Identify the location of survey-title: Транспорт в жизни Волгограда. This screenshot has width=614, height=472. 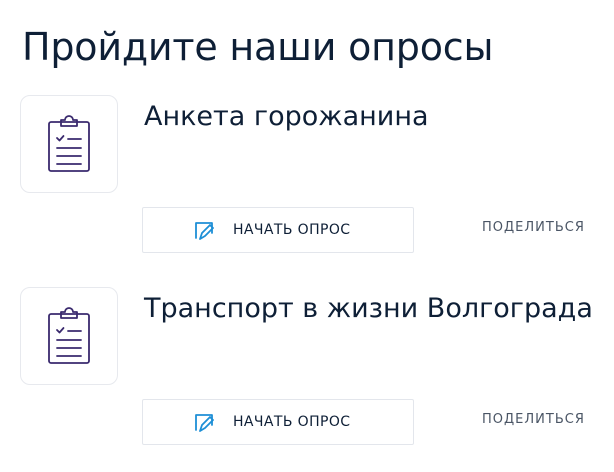
(368, 308).